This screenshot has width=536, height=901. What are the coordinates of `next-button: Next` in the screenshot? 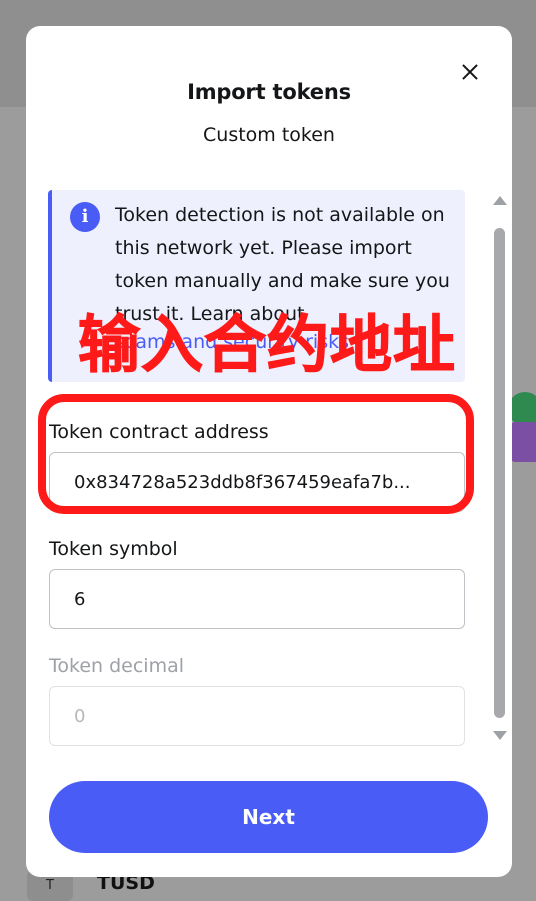 It's located at (268, 817).